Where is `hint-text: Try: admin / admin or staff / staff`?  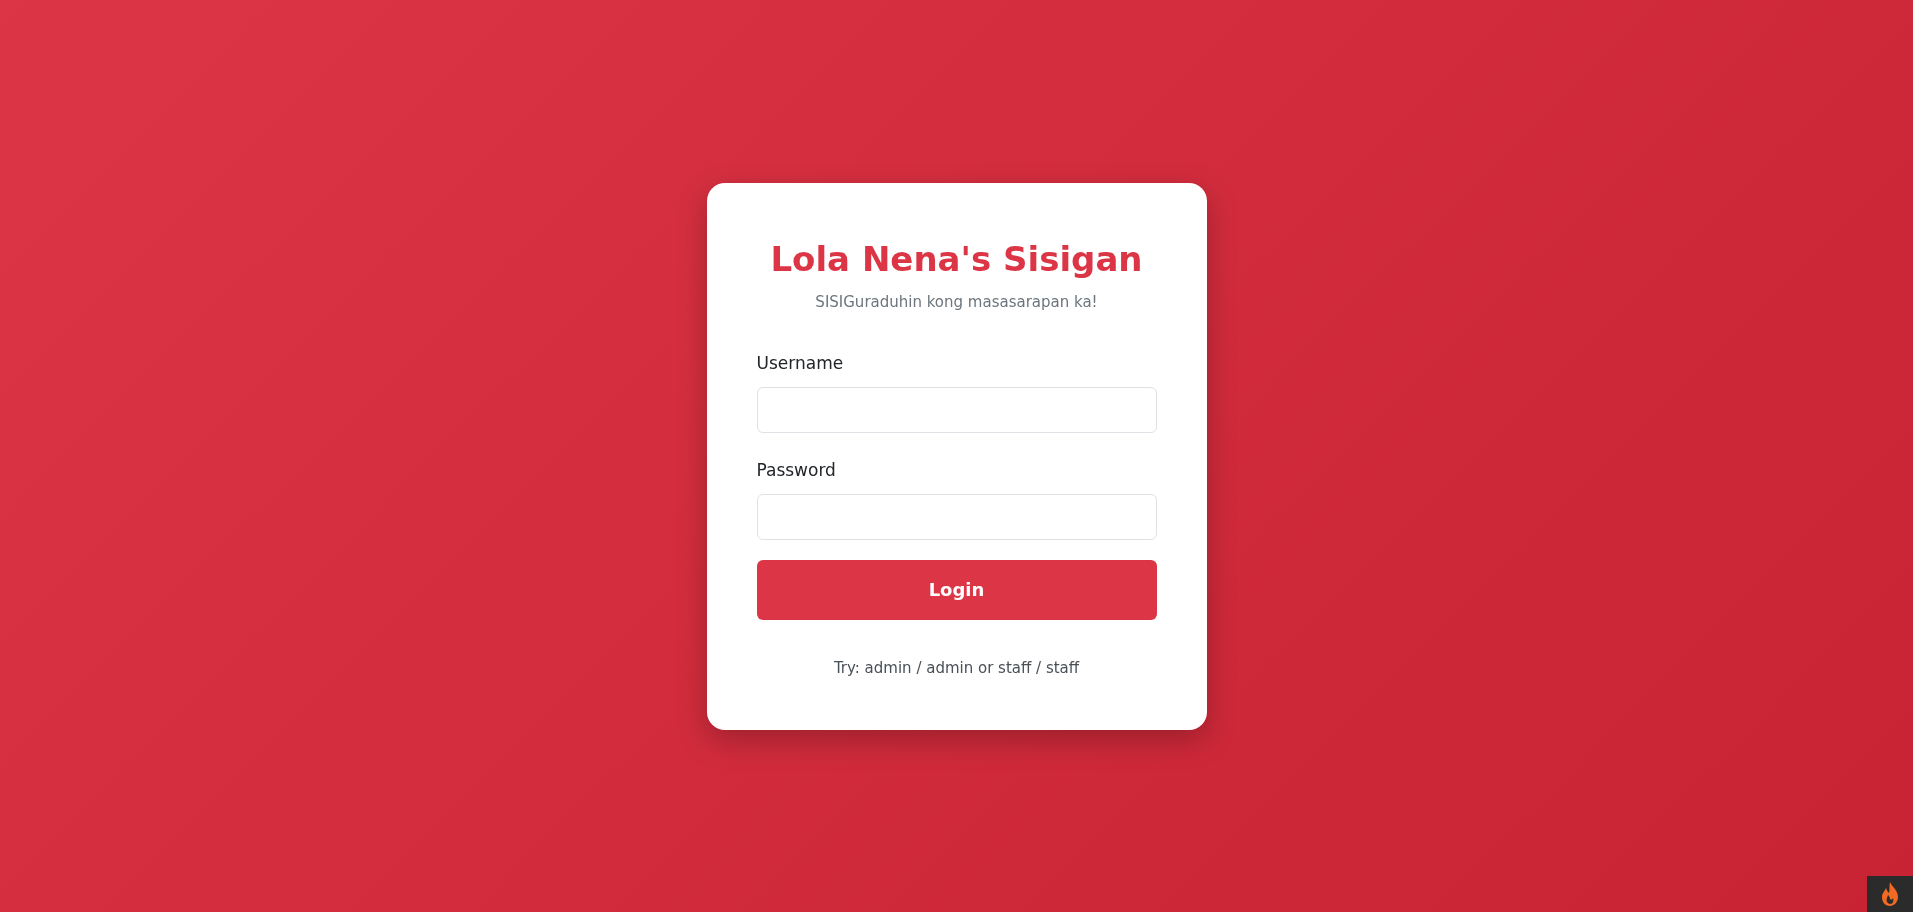 hint-text: Try: admin / admin or staff / staff is located at coordinates (956, 667).